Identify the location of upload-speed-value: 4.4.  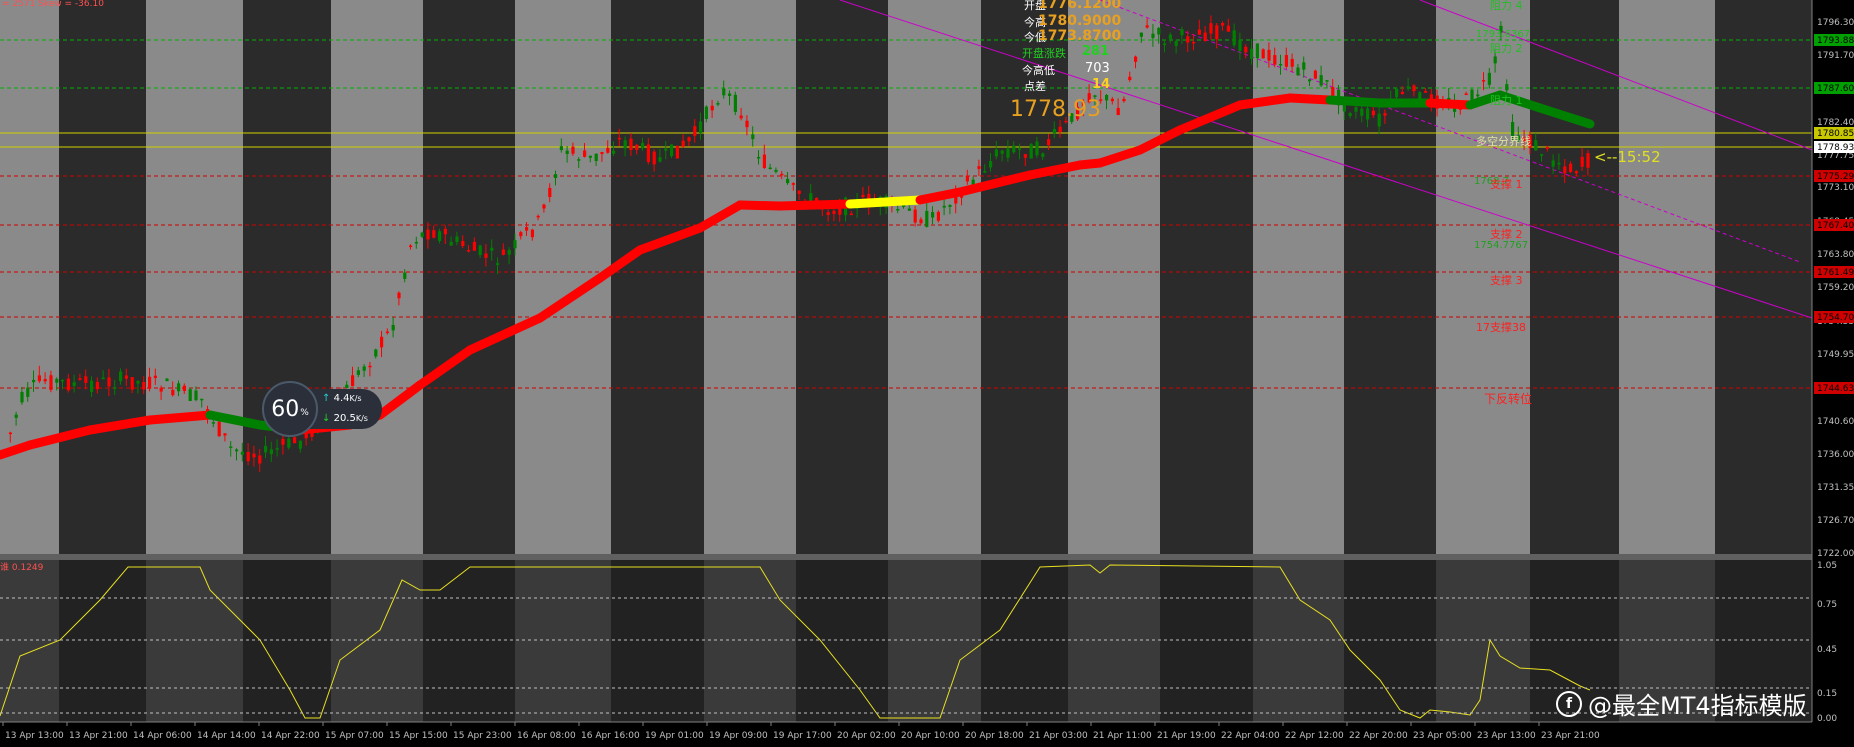
(341, 398).